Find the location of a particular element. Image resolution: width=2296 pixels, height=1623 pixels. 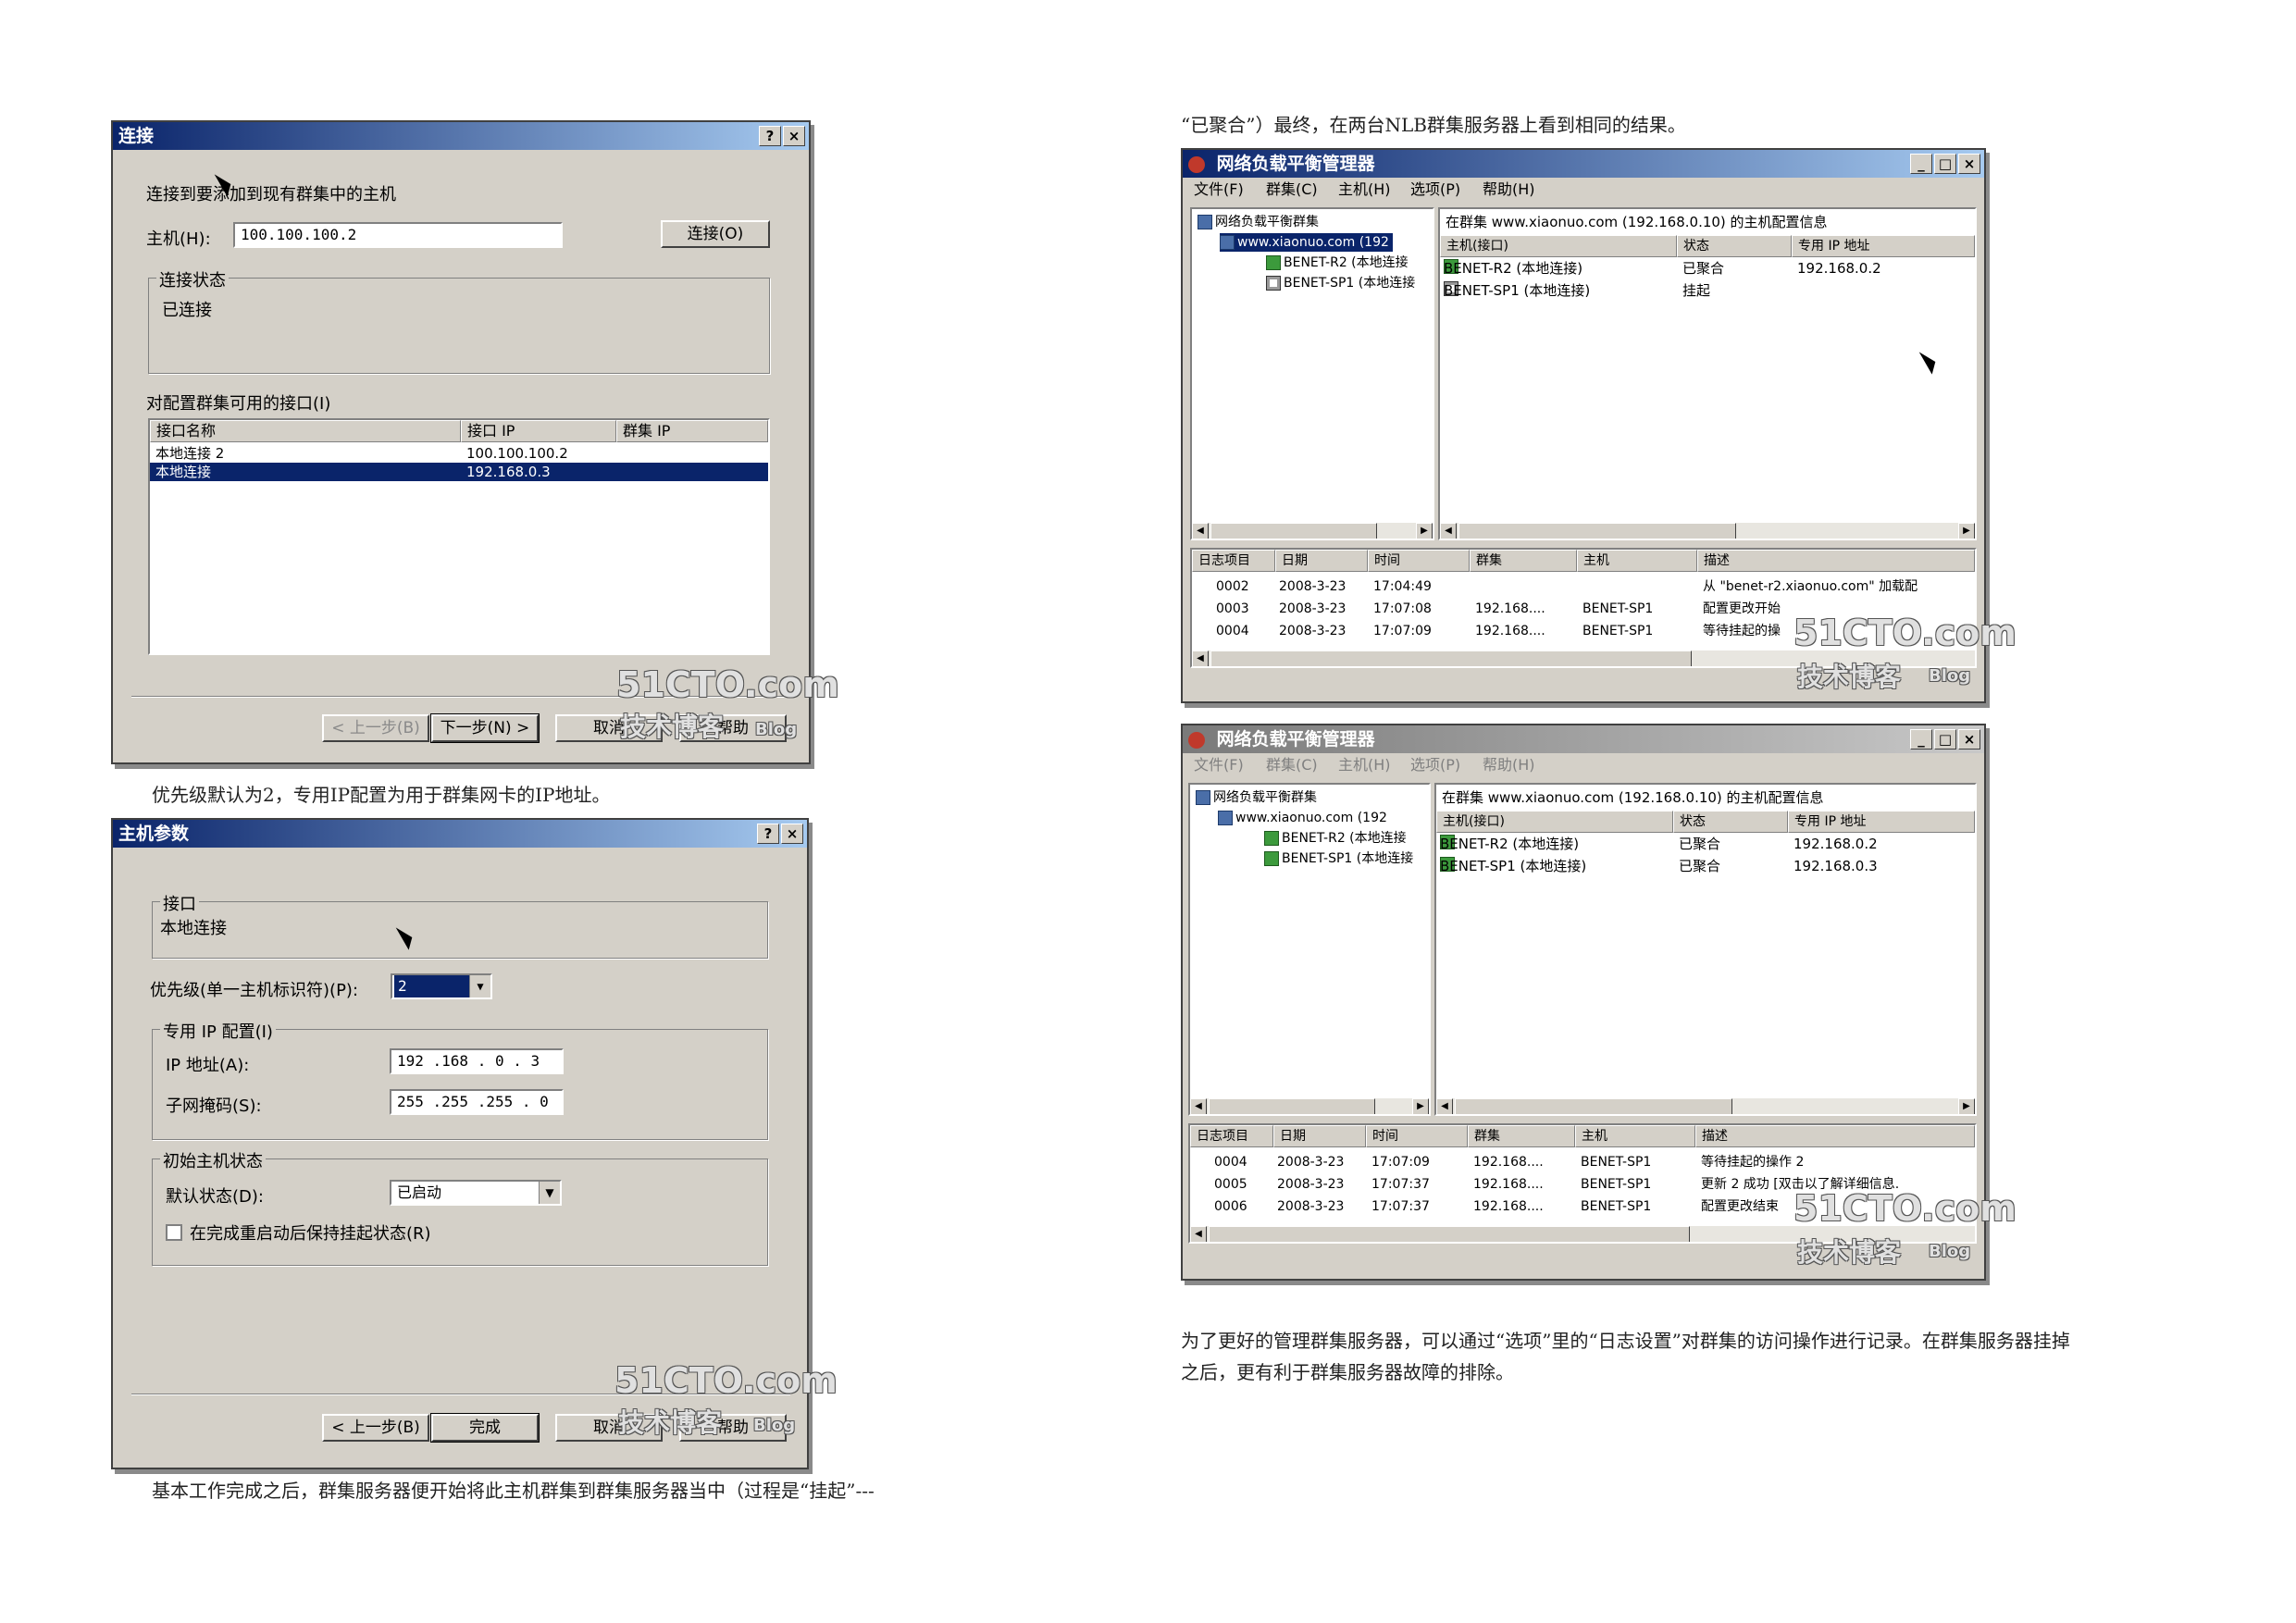

keep-suspended-checkbox is located at coordinates (174, 1232).